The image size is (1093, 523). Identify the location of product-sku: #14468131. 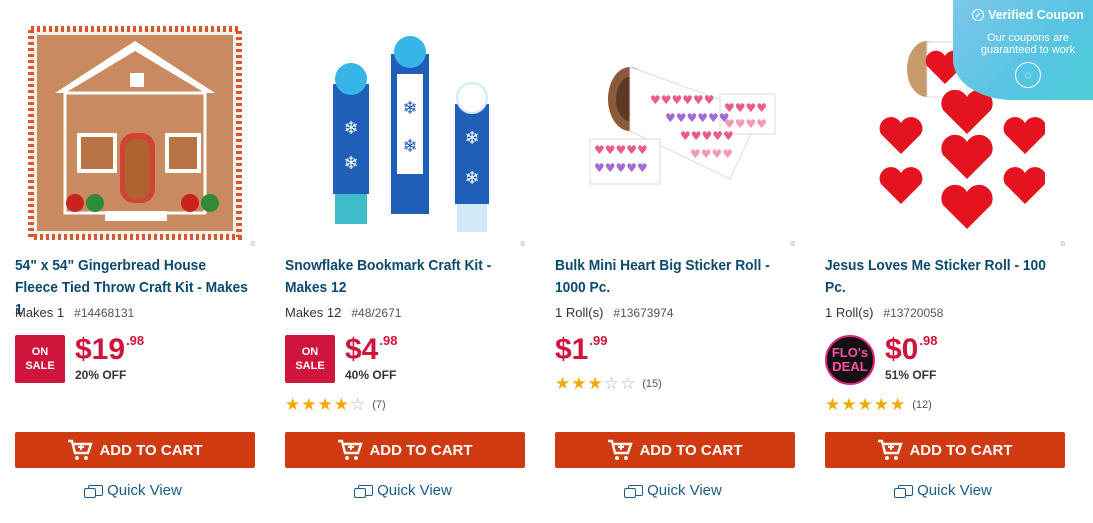
(104, 313).